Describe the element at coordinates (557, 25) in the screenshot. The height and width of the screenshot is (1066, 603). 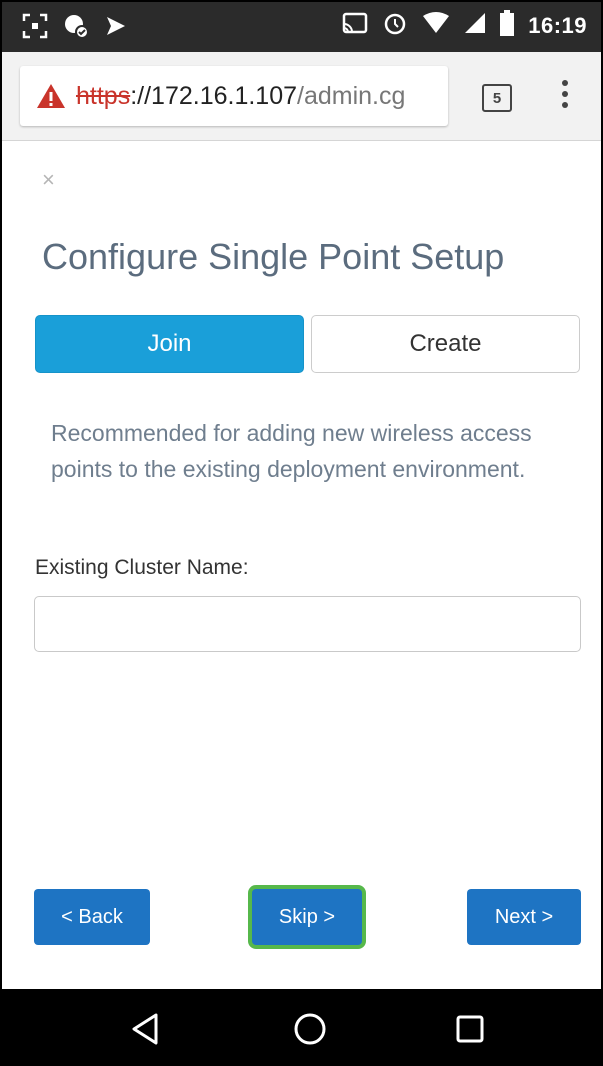
I see `status-time: 16:19` at that location.